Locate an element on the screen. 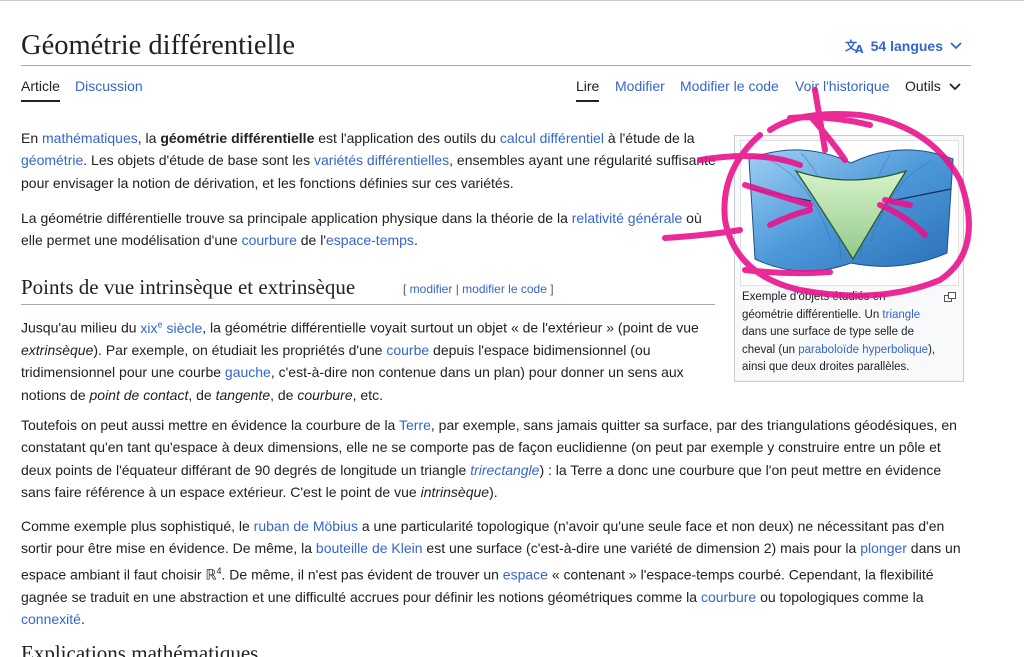 The image size is (1024, 657). link-mathematiques: mathématiques is located at coordinates (90, 138).